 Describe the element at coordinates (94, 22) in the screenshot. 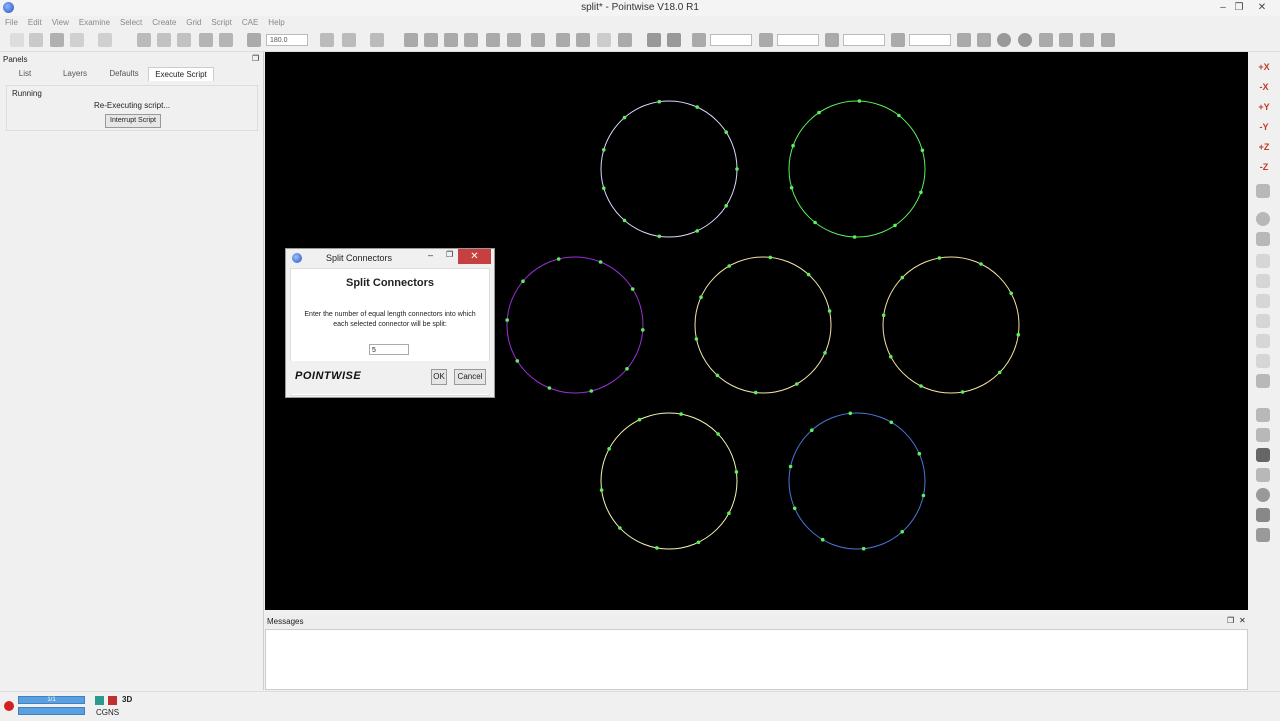

I see `menu-examine: Examine` at that location.